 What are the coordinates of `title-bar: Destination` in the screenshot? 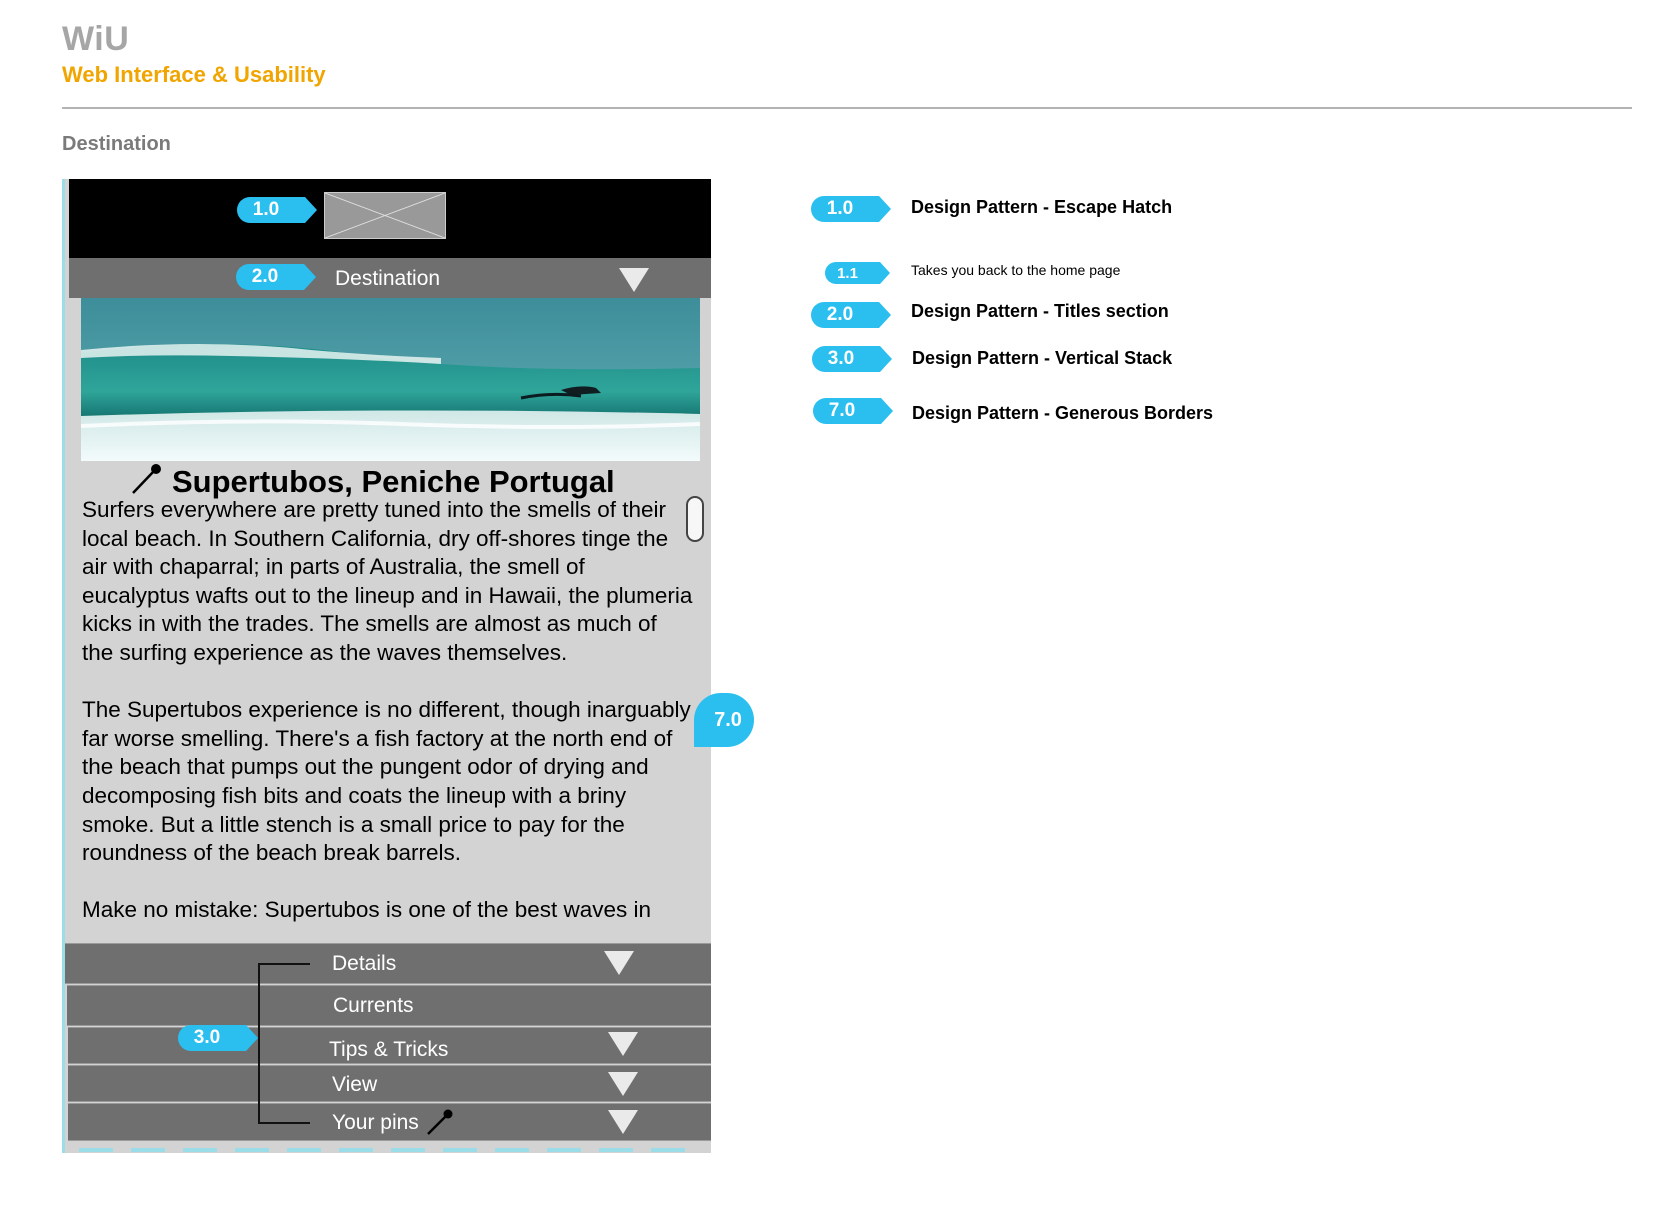 It's located at (390, 278).